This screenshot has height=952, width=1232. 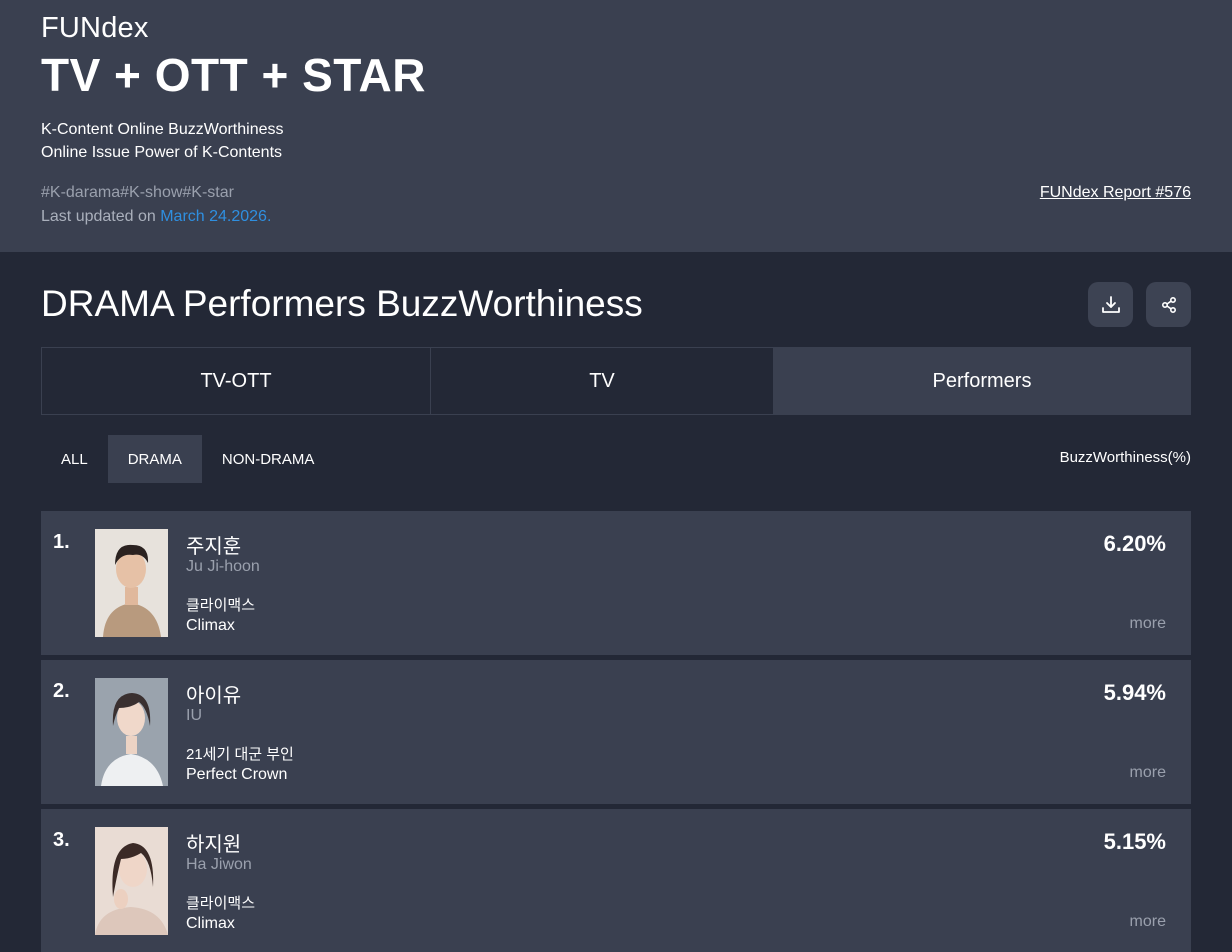 I want to click on buzz-percentage: 5.94%, so click(x=1134, y=692).